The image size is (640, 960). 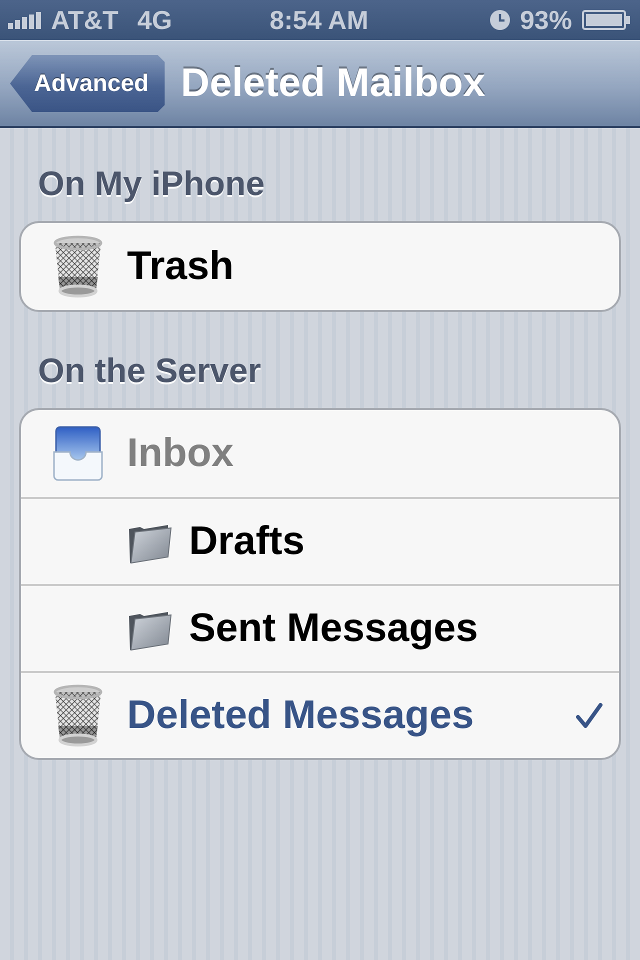 What do you see at coordinates (154, 20) in the screenshot?
I see `network-type: 4G` at bounding box center [154, 20].